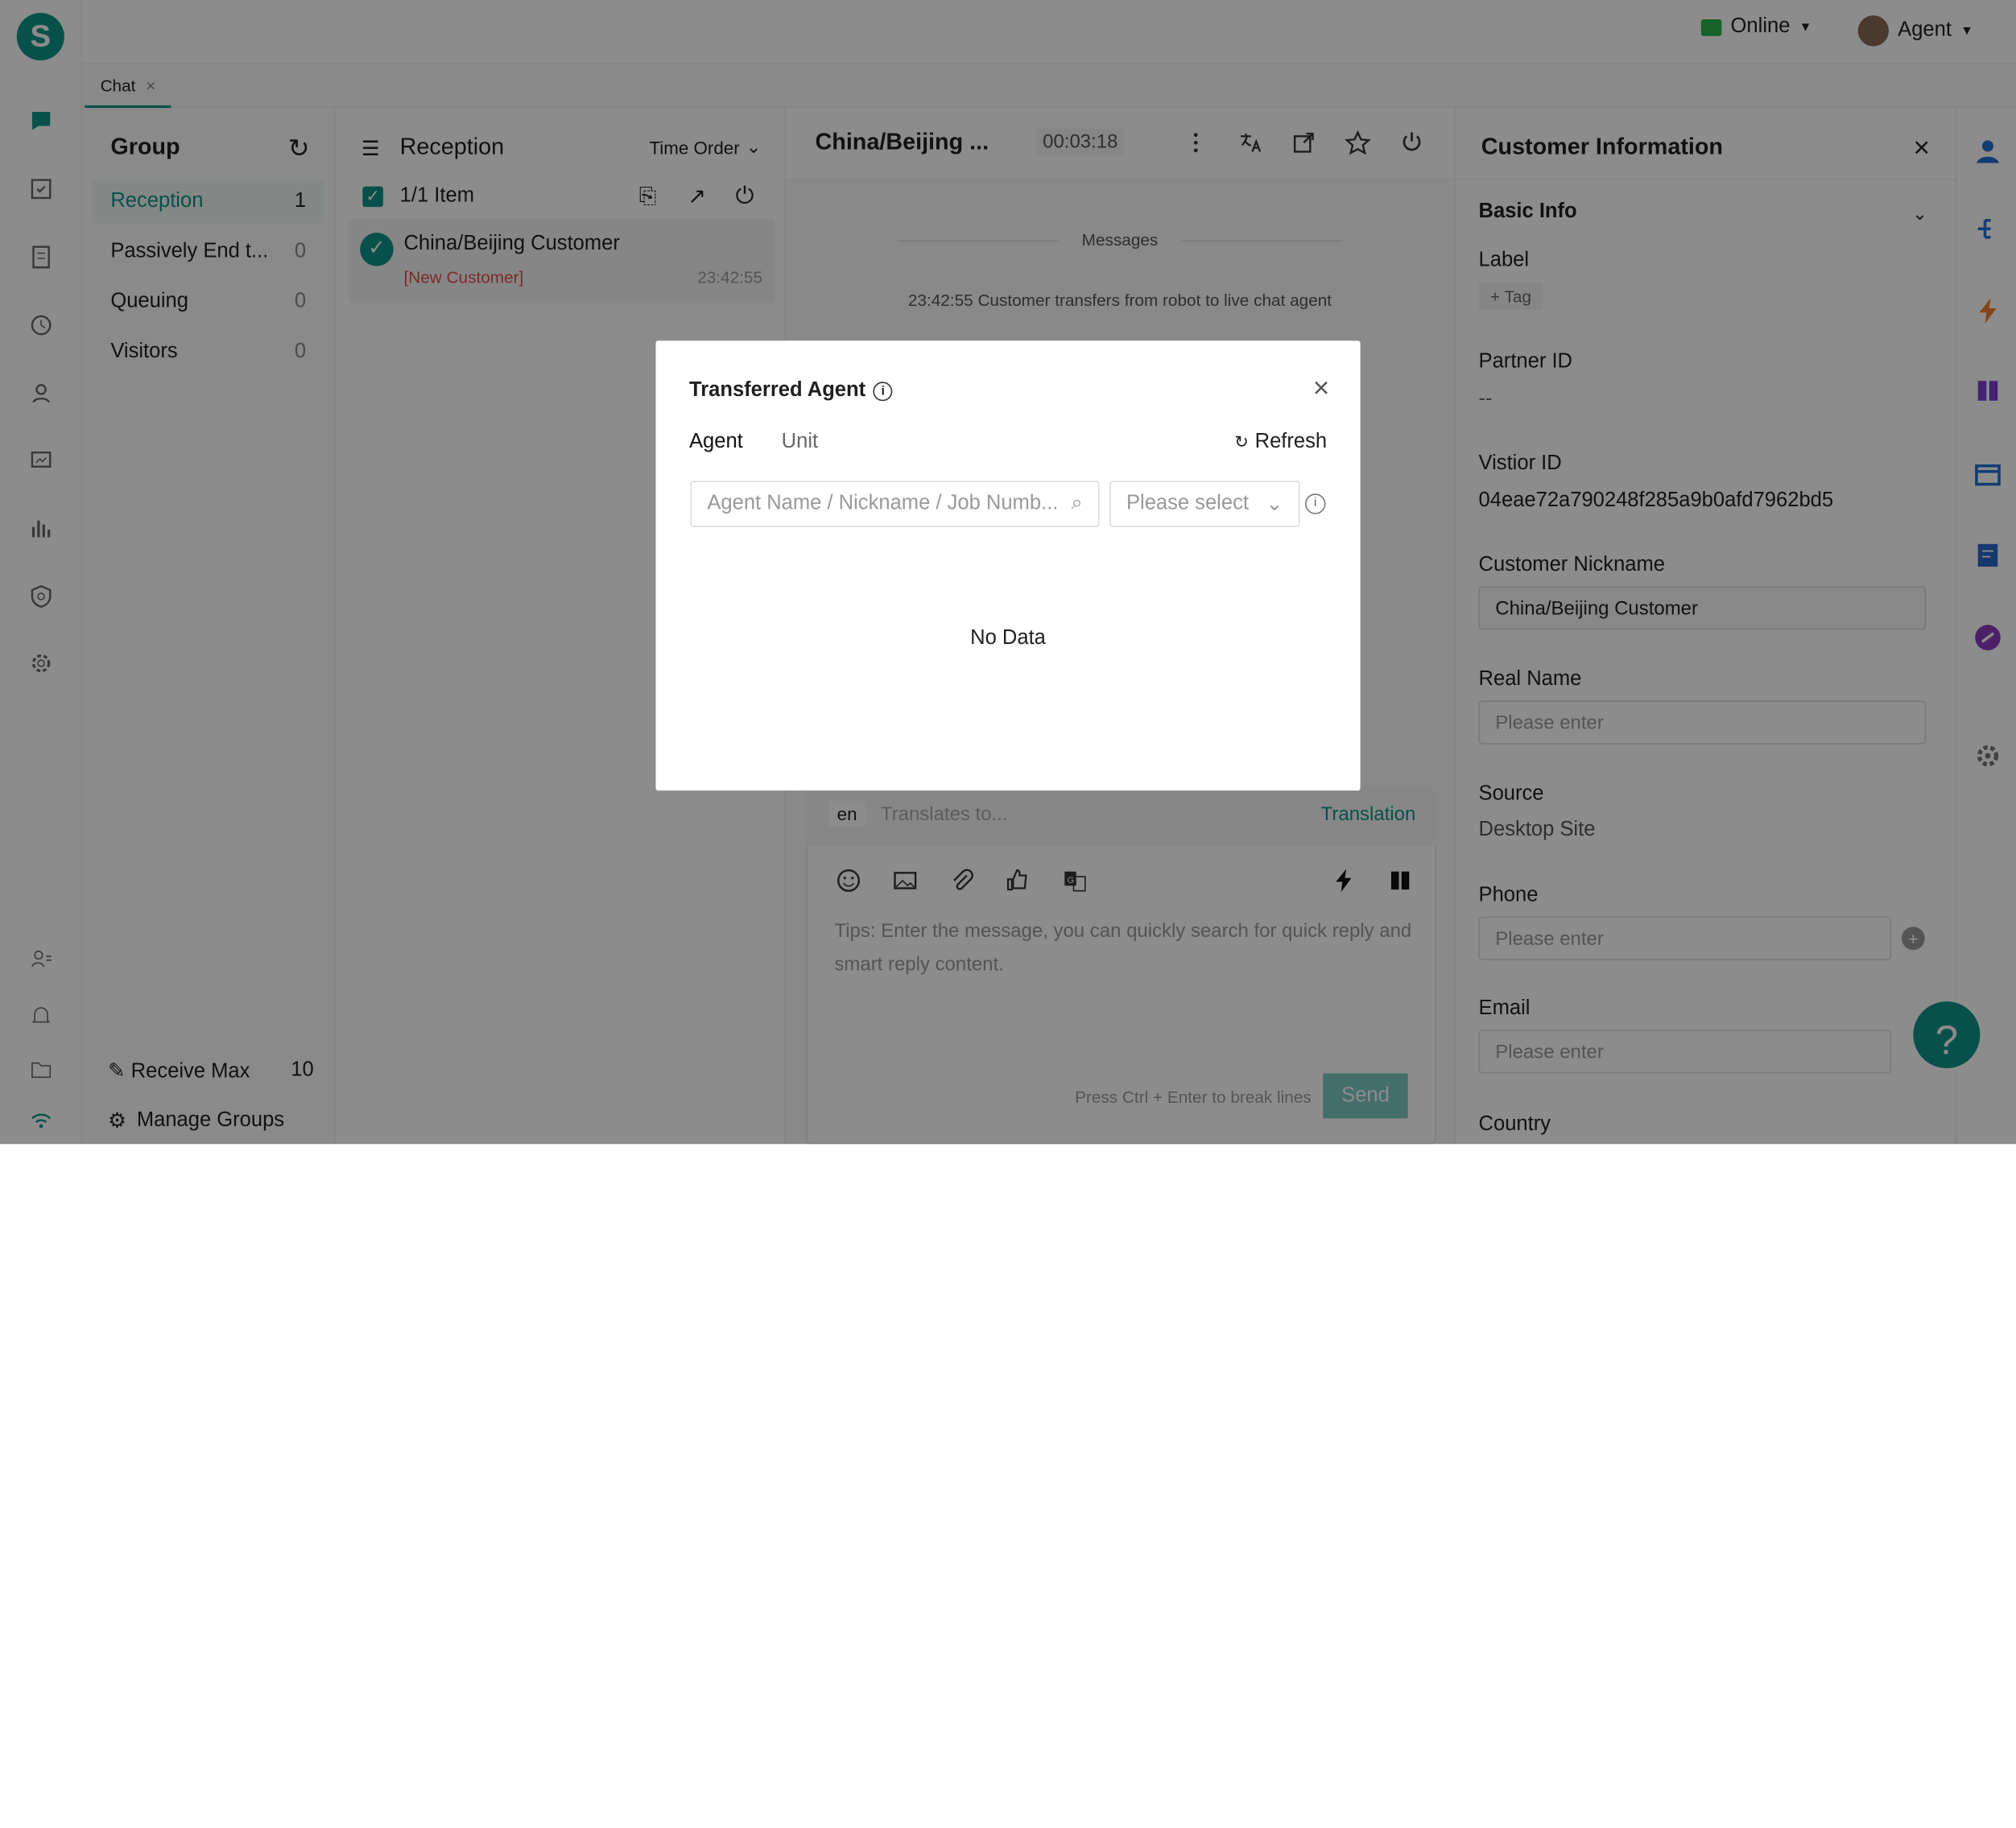 The image size is (2016, 1828). Describe the element at coordinates (1274, 504) in the screenshot. I see `chevron-down-icon: ⌄` at that location.